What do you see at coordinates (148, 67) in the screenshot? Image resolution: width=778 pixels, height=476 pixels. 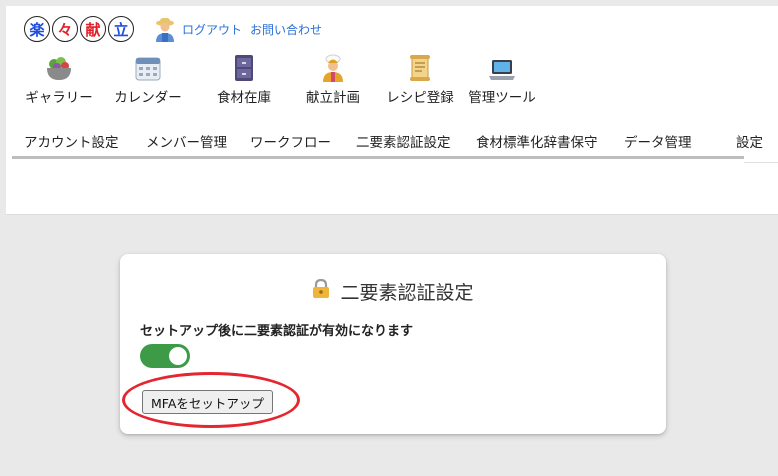 I see `calendar-icon` at bounding box center [148, 67].